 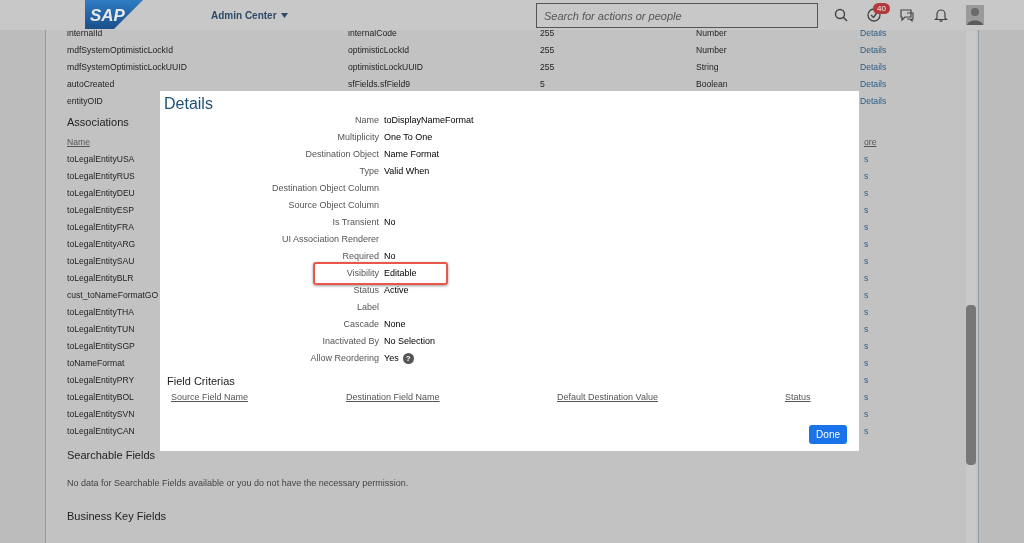 I want to click on table-cell: toLegalEntitySGP, so click(x=101, y=346).